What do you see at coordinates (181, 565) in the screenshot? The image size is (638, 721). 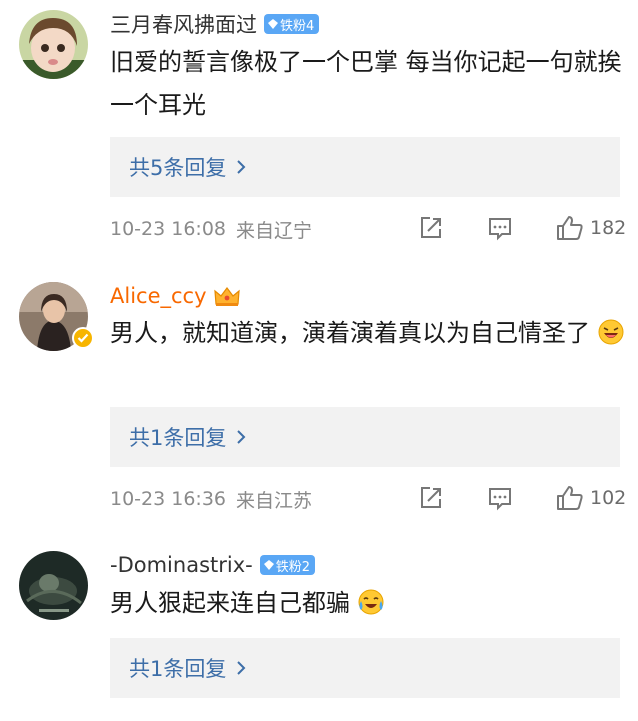 I see `username: -Dominastrix-` at bounding box center [181, 565].